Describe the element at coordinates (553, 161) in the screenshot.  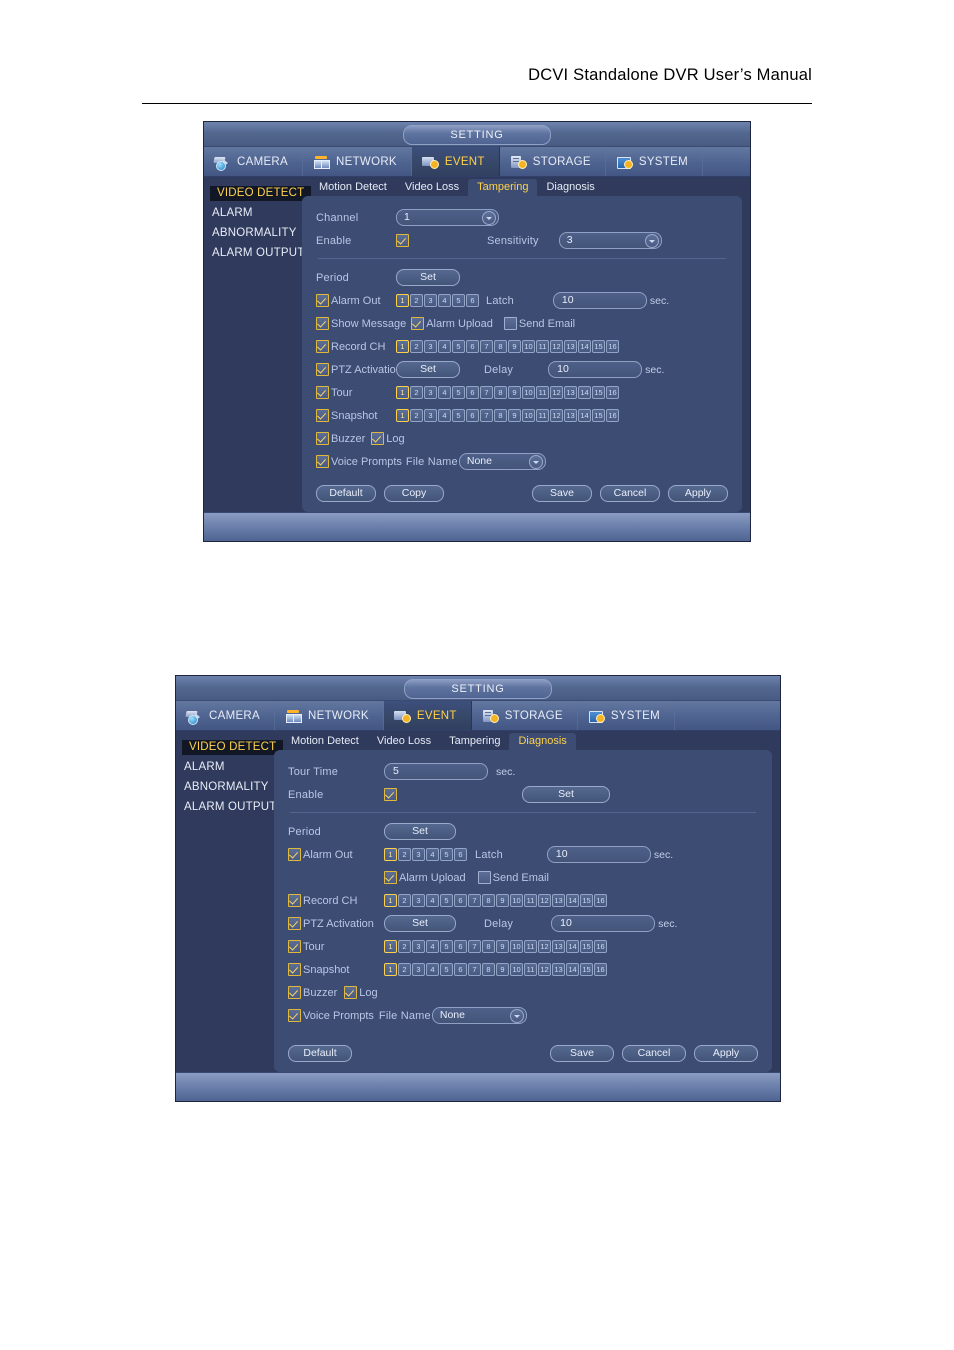
I see `tab-storage: STORAGE` at that location.